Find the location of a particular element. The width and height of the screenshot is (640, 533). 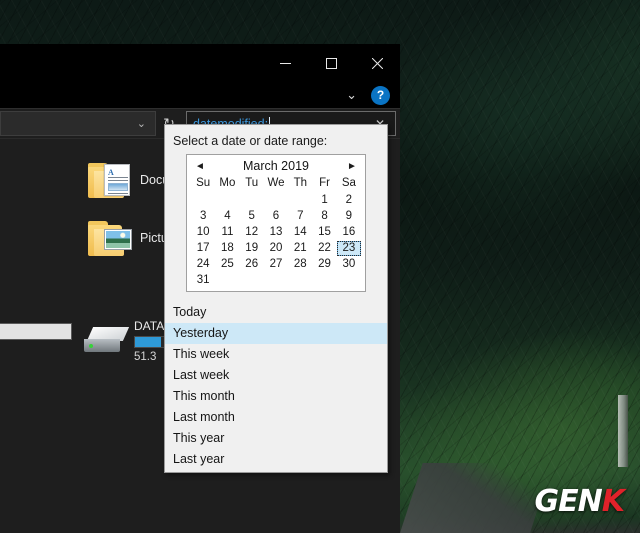

date-range-option: Last year is located at coordinates (276, 459).